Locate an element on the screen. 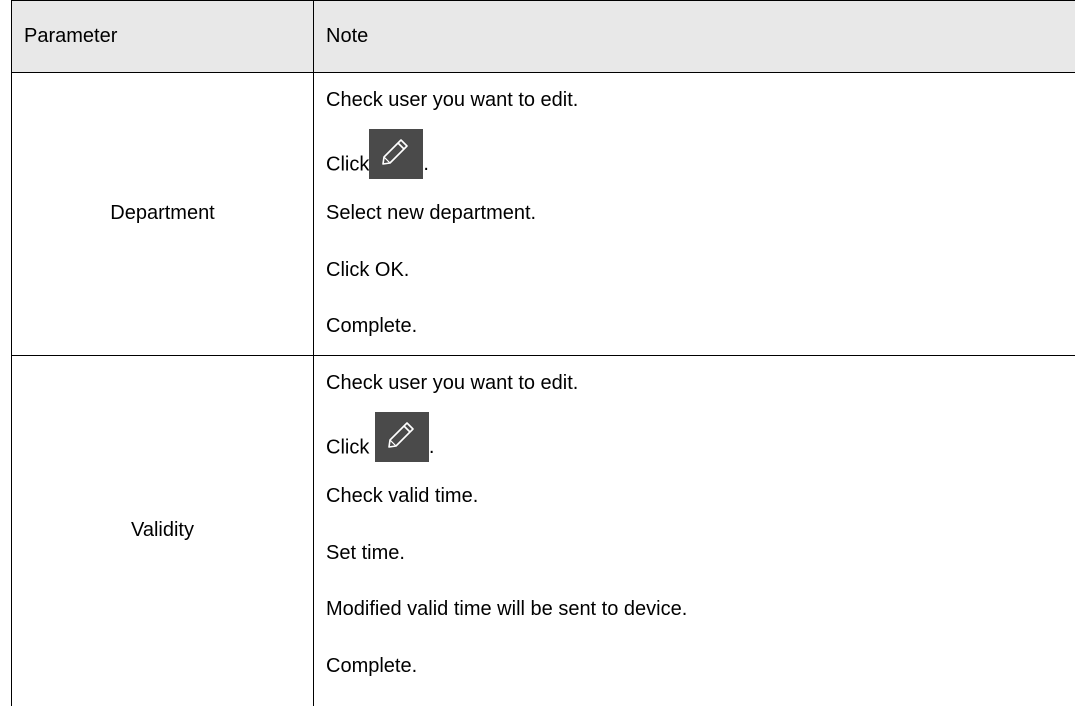  table-column-divider is located at coordinates (313, 353).